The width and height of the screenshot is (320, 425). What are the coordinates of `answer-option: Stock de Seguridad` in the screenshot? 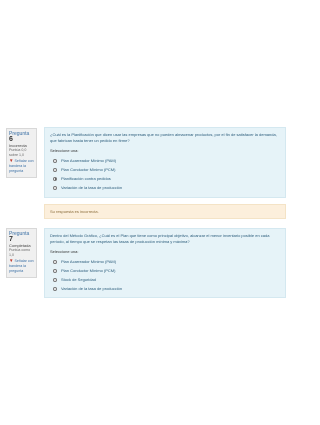 It's located at (165, 279).